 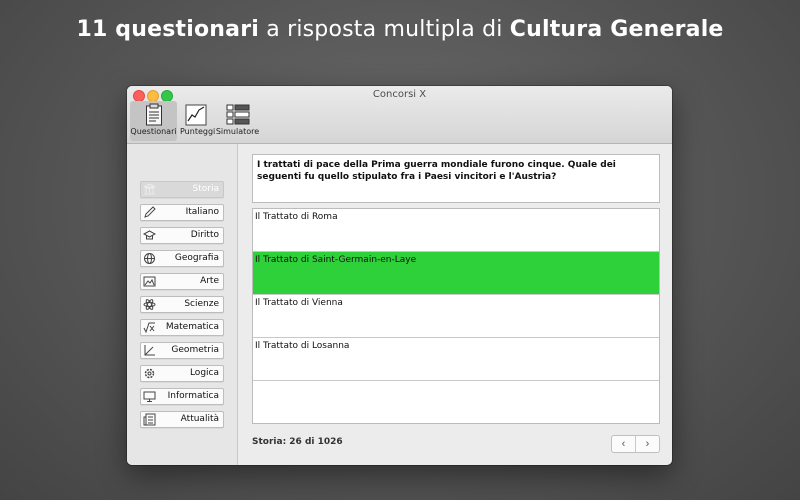 I want to click on answer-text: Il Trattato di Losanna, so click(x=302, y=346).